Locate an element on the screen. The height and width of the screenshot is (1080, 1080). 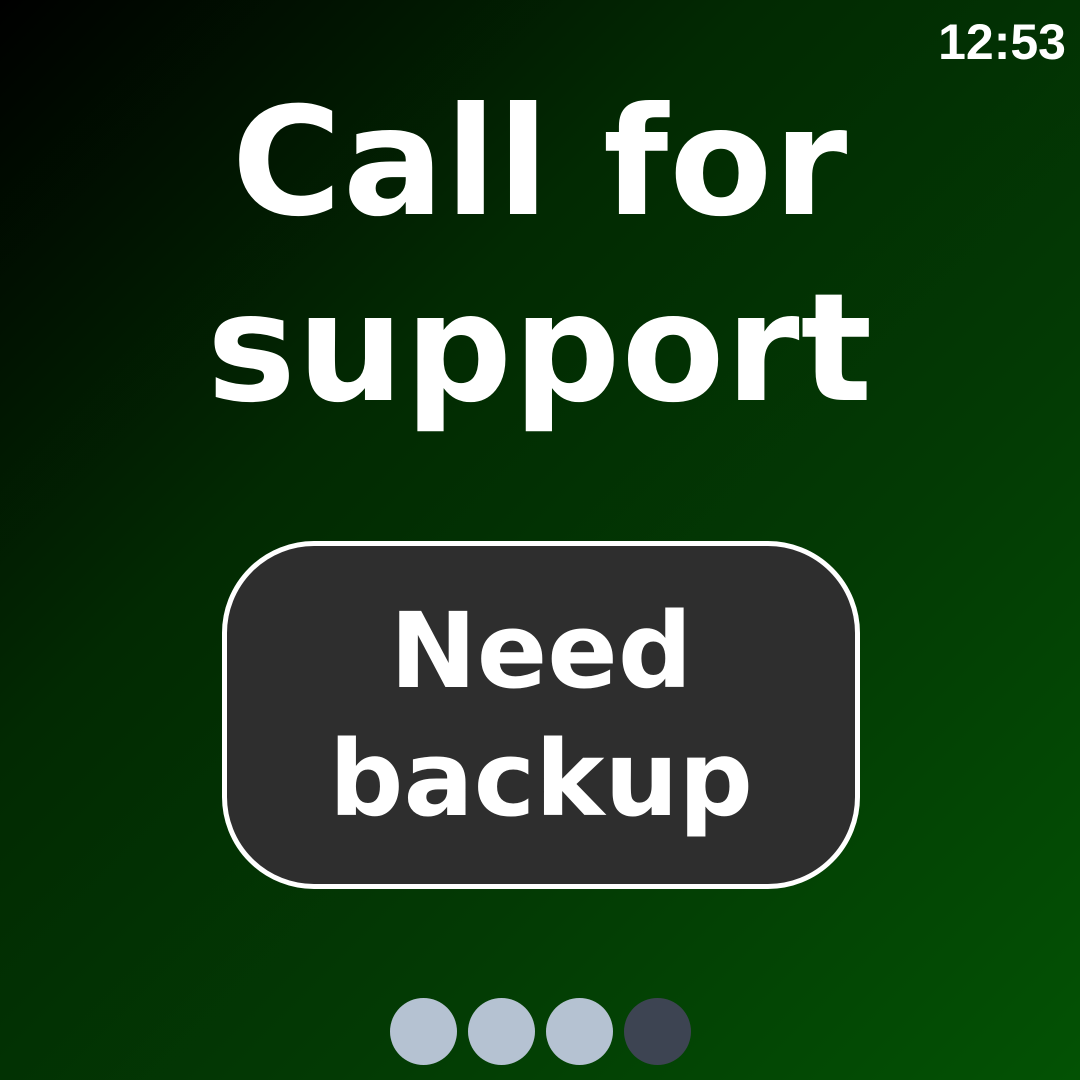
need-backup-button-label: Need backup is located at coordinates (541, 715).